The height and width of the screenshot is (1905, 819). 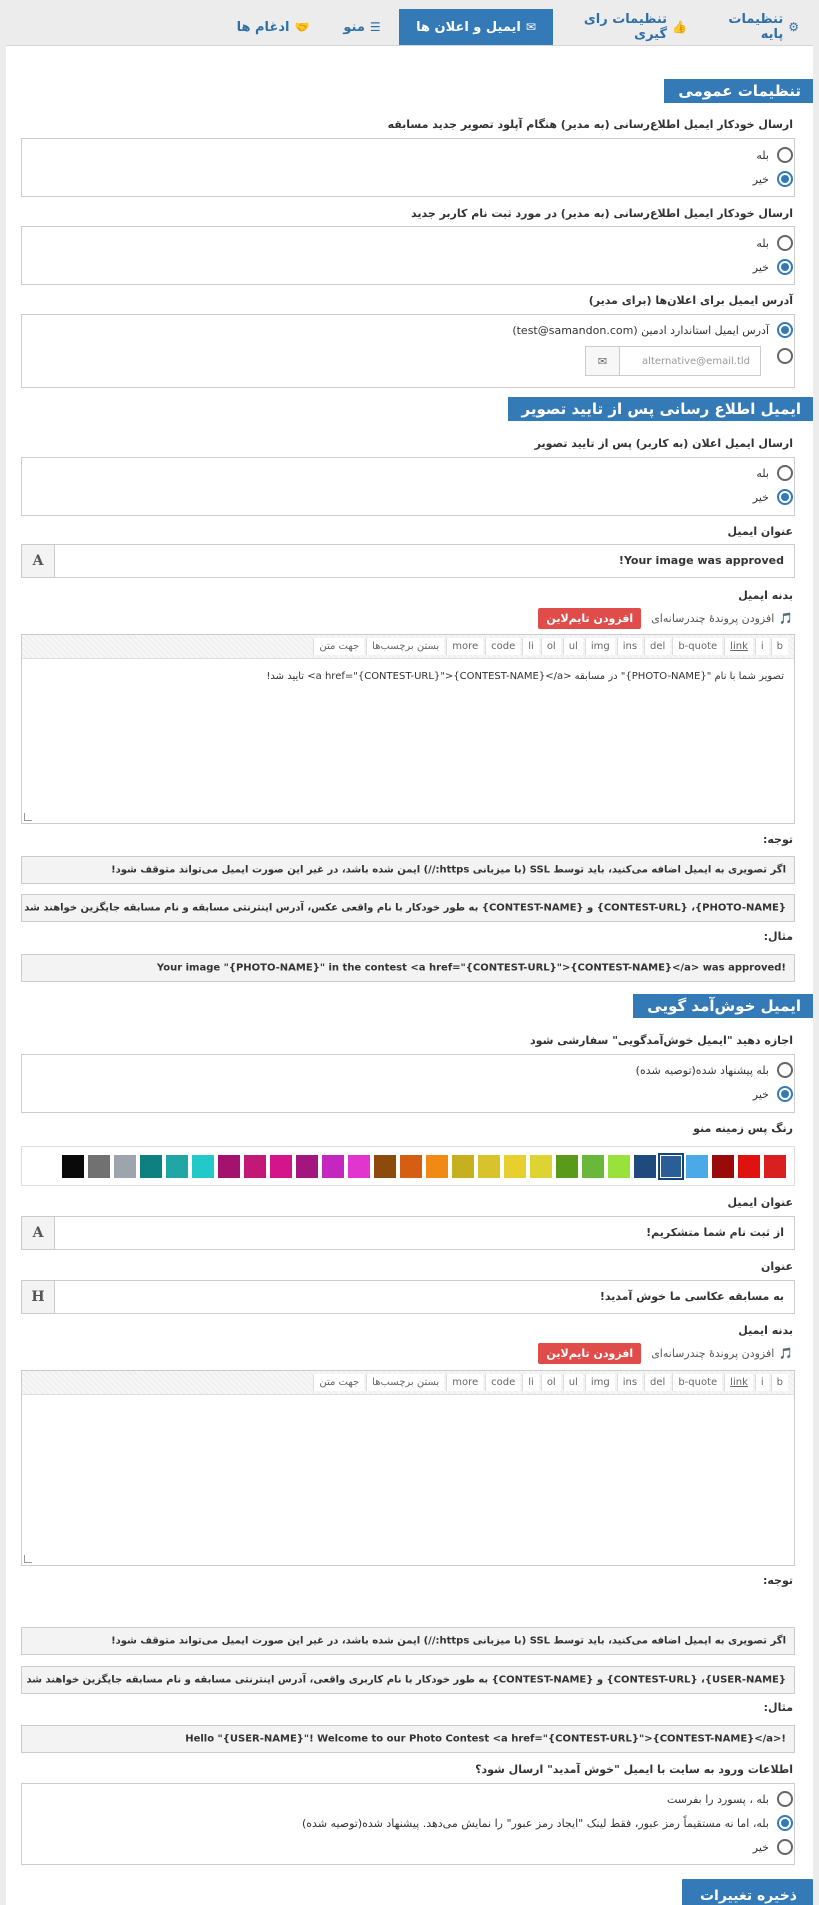 What do you see at coordinates (476, 27) in the screenshot?
I see `tab-email-notifications: ✉ ایمیل و اعلان ها` at bounding box center [476, 27].